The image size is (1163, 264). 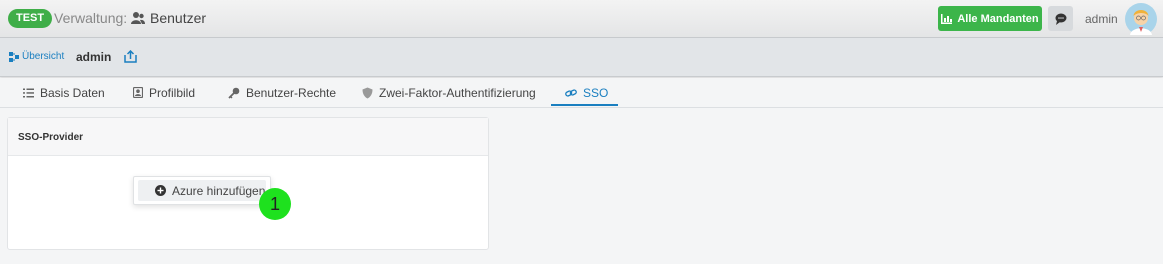 I want to click on plus-circle-icon, so click(x=160, y=190).